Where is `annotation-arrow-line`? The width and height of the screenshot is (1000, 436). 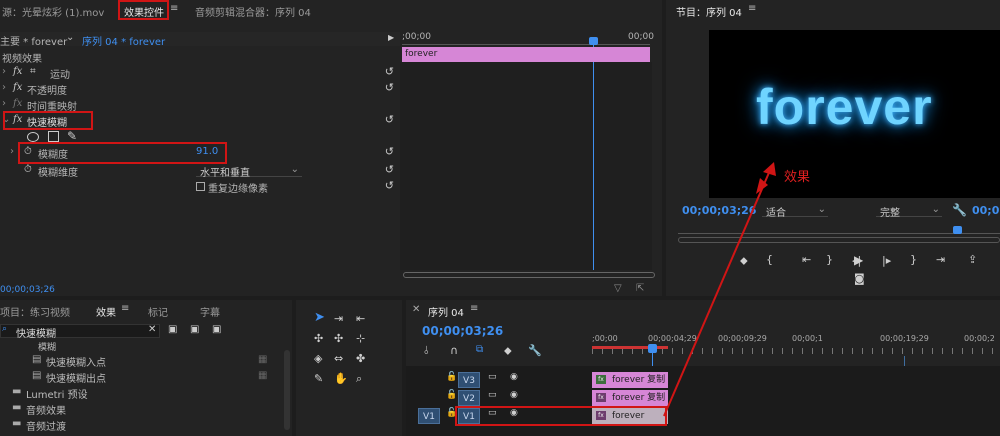 annotation-arrow-line is located at coordinates (717, 292).